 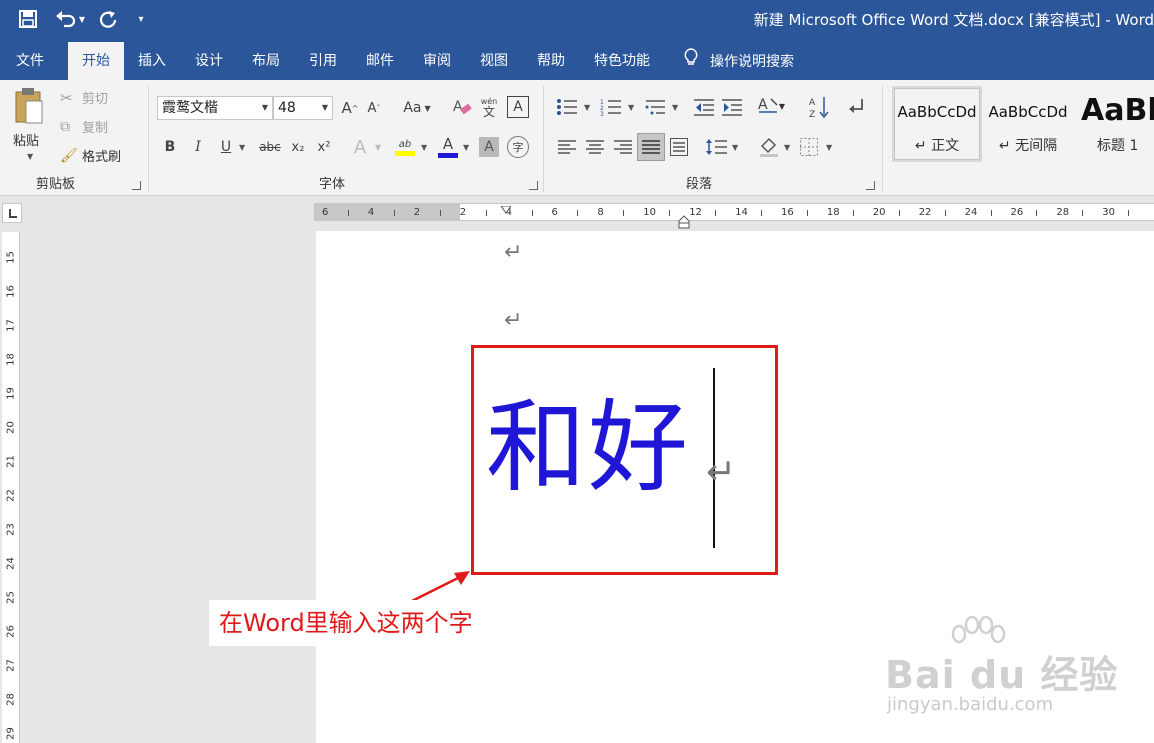 What do you see at coordinates (324, 147) in the screenshot?
I see `superscript-button: x²` at bounding box center [324, 147].